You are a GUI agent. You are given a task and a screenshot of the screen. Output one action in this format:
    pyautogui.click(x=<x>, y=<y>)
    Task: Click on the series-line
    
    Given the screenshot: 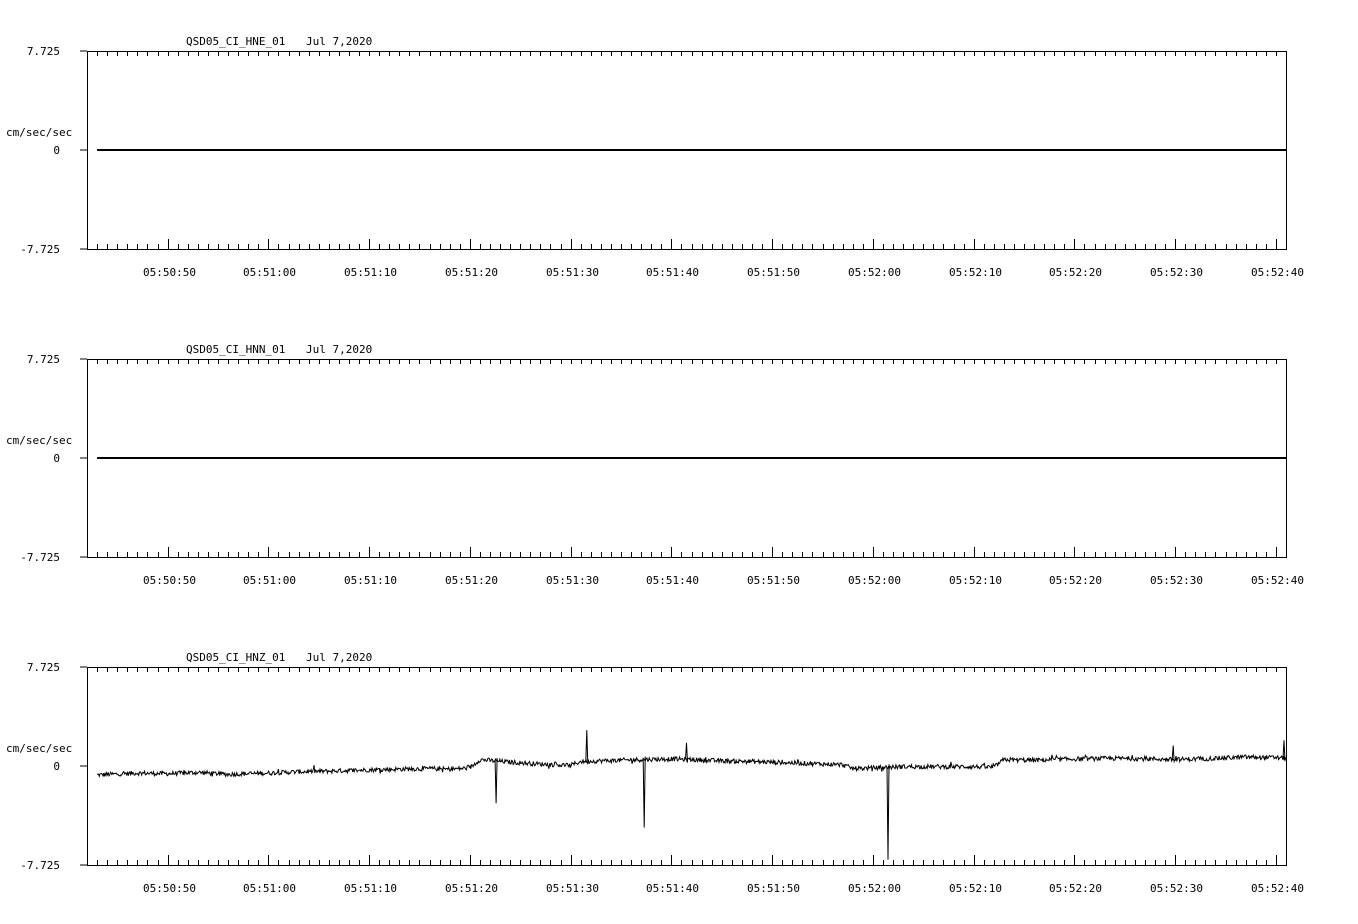 What is the action you would take?
    pyautogui.click(x=692, y=766)
    